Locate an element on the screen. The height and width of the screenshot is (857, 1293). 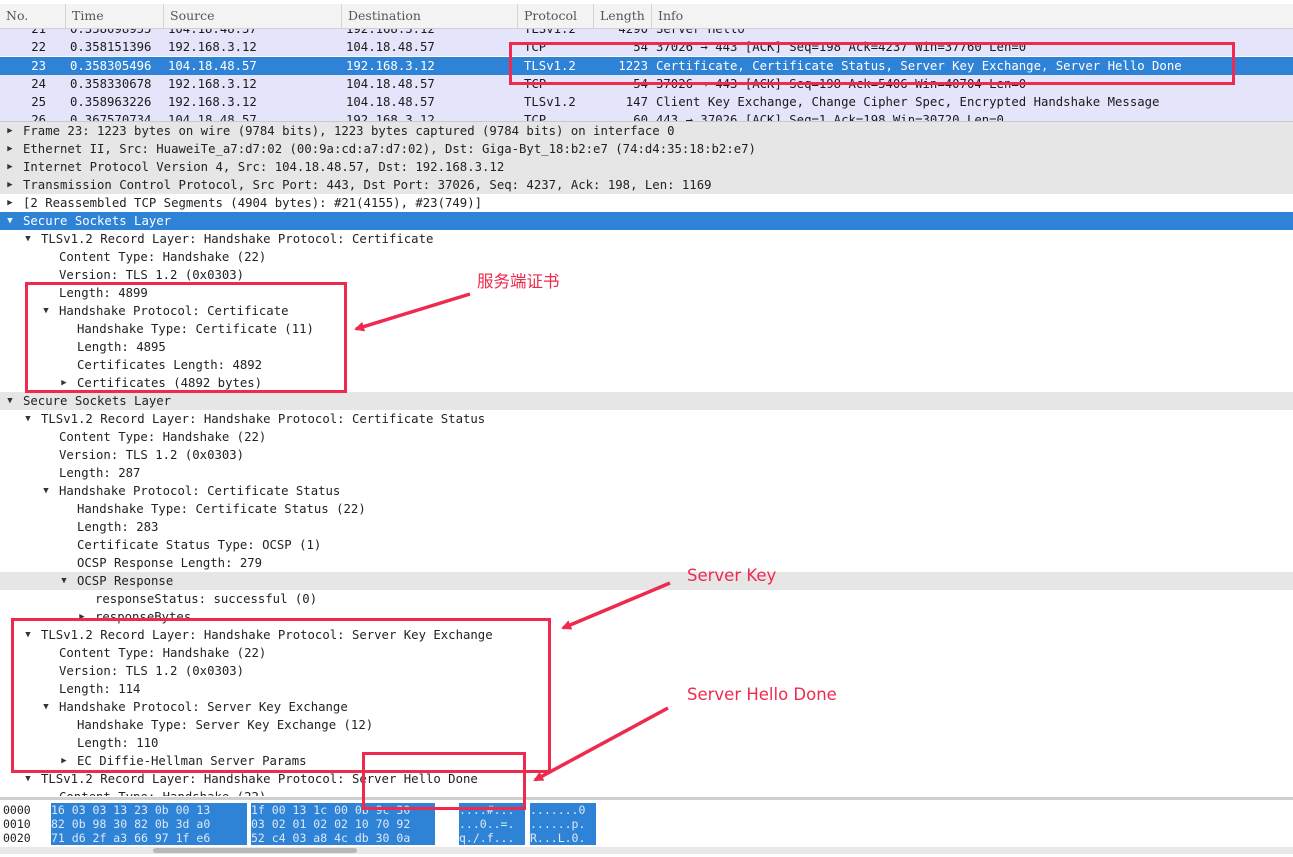
detail-row: responseStatus: successful (0) is located at coordinates (646, 599).